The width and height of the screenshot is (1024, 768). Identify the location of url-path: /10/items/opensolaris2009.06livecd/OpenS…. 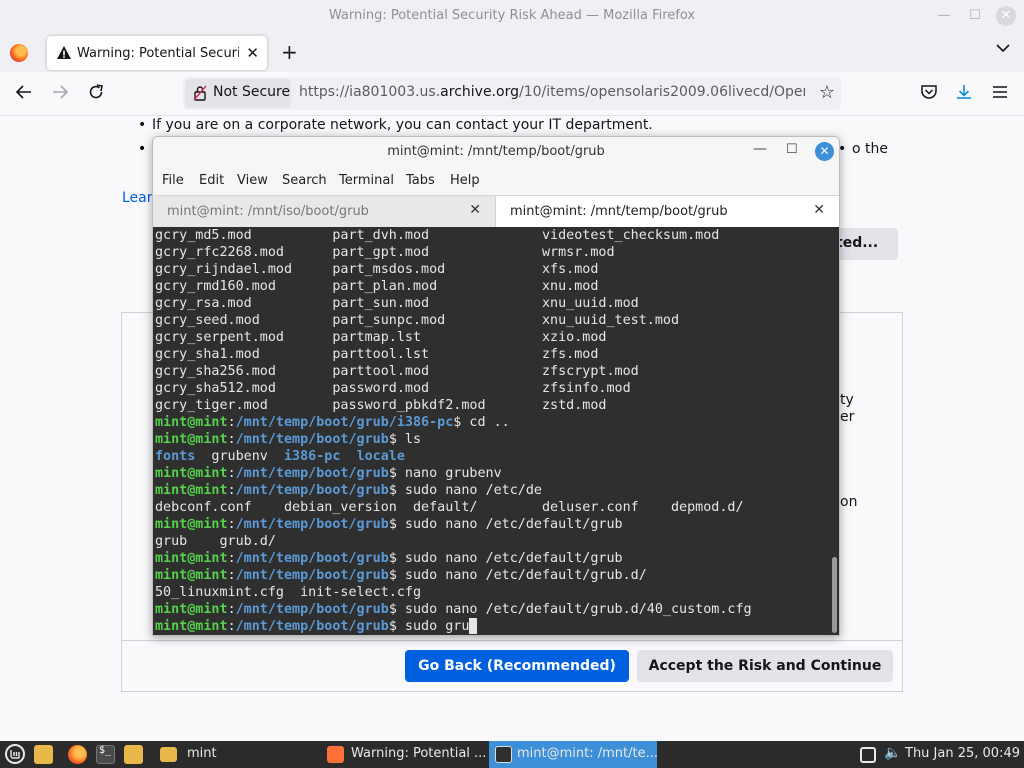
(661, 92).